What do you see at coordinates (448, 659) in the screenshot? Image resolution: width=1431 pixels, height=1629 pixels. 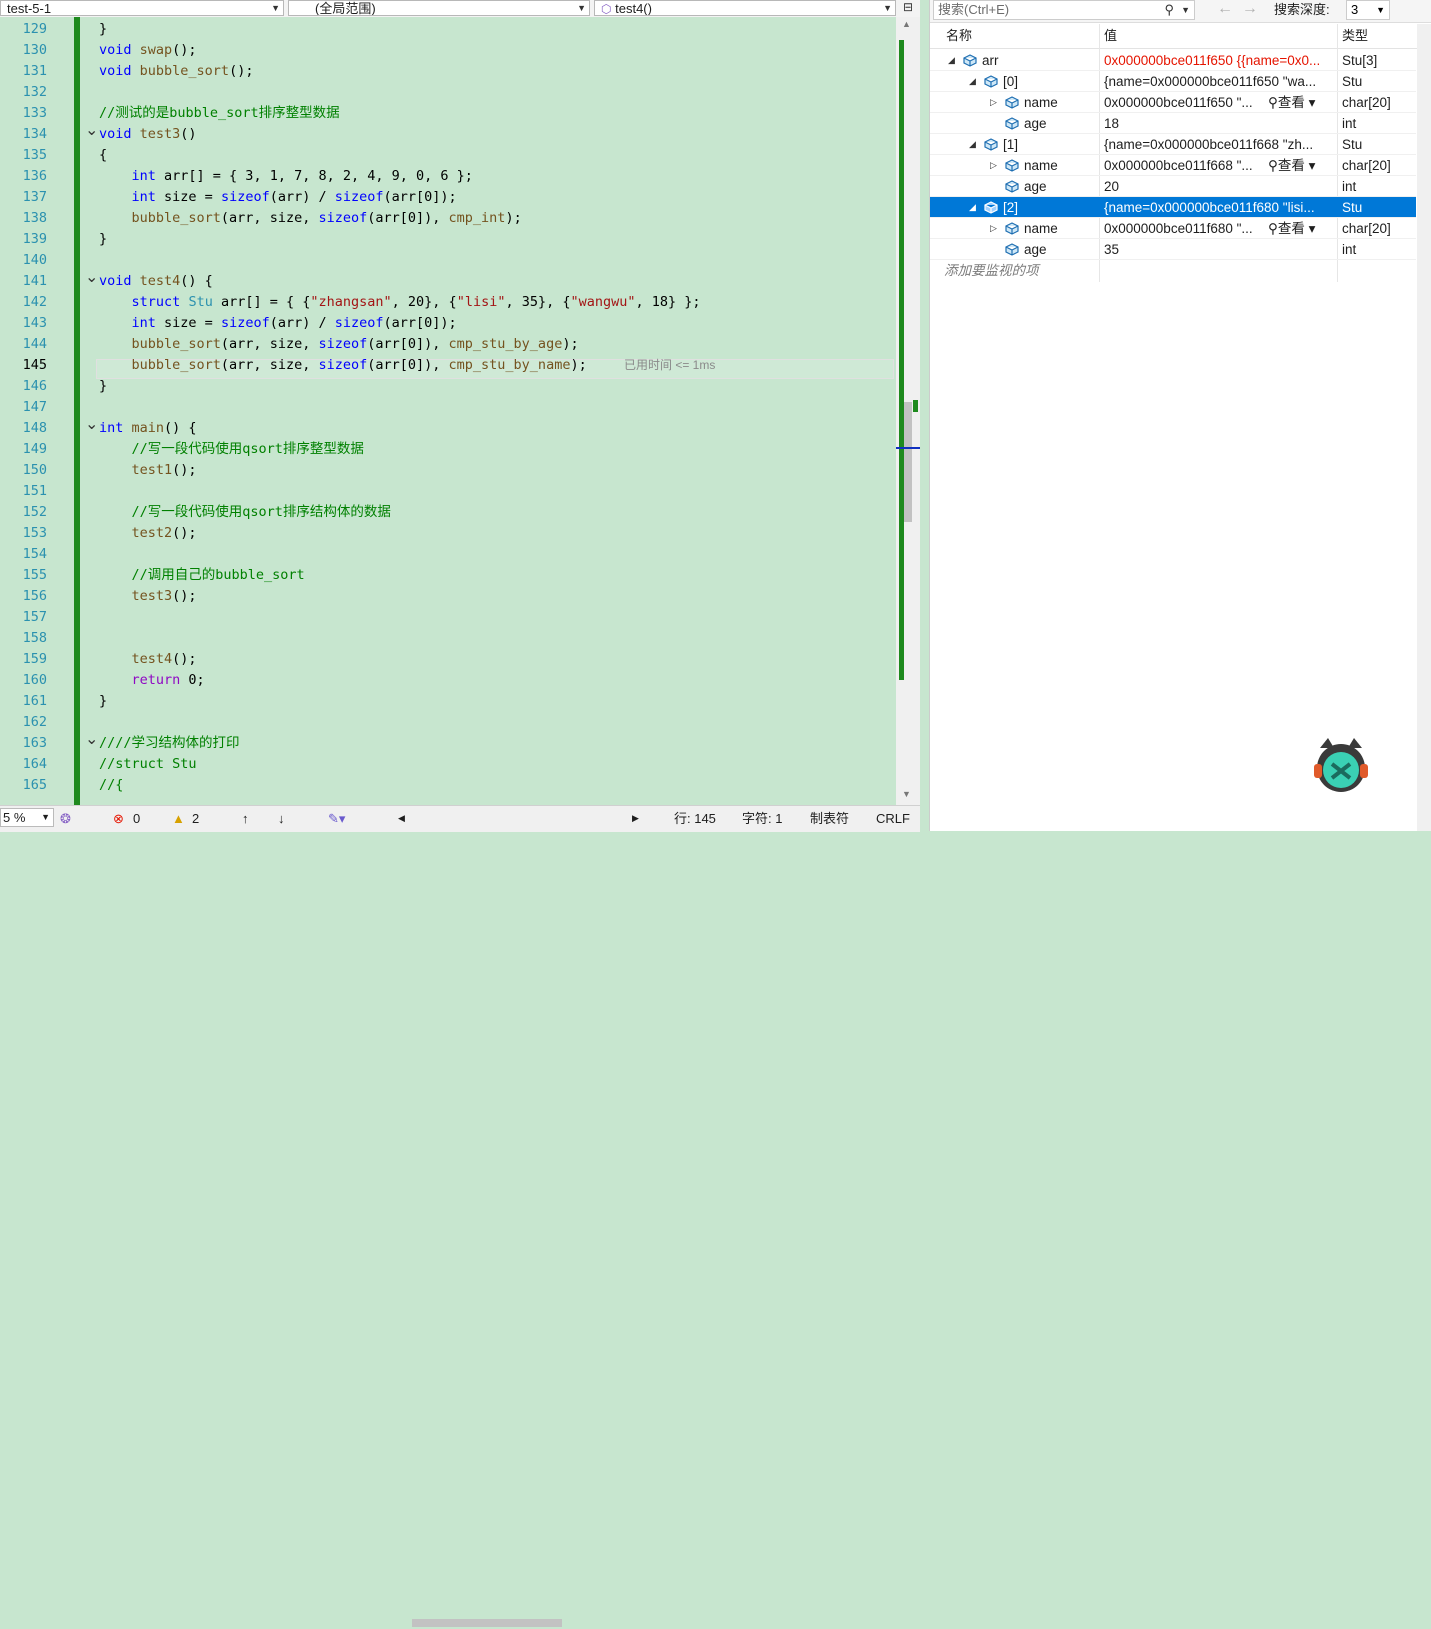 I see `code-line: 159 test4();` at bounding box center [448, 659].